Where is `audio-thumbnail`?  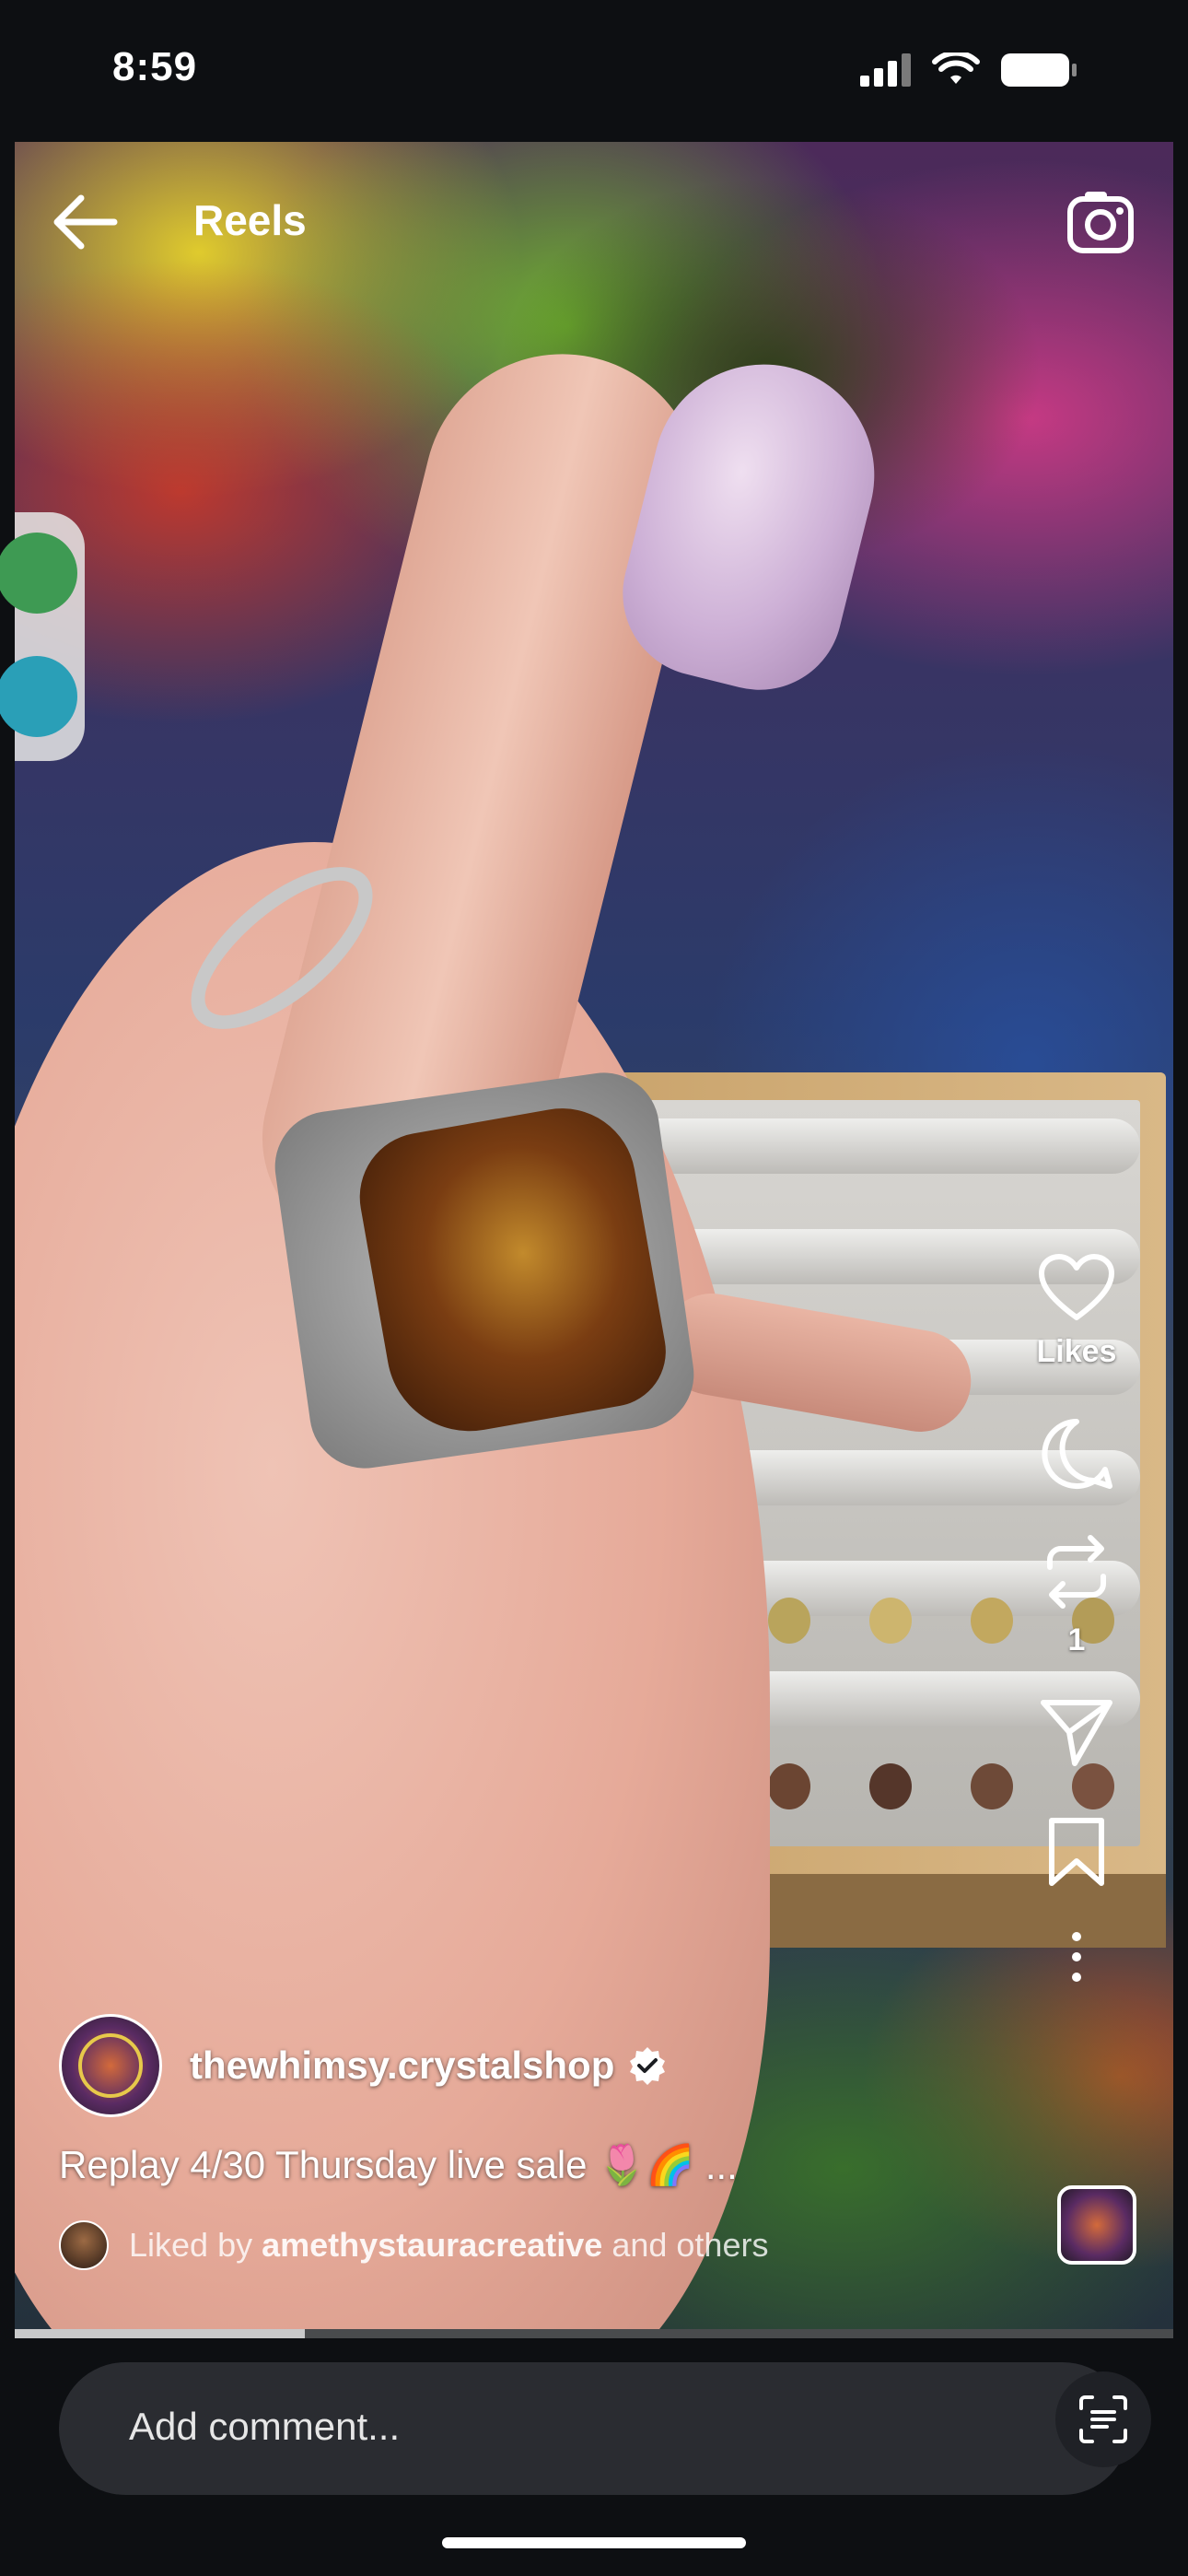
audio-thumbnail is located at coordinates (1096, 2225).